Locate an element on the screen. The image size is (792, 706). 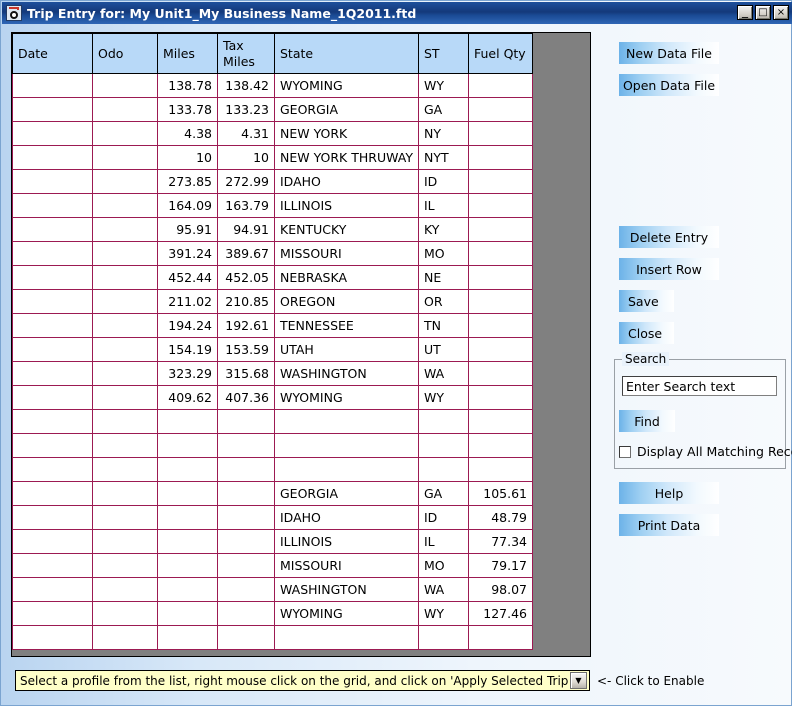
cell-fuel-qty: 77.34 is located at coordinates (500, 541).